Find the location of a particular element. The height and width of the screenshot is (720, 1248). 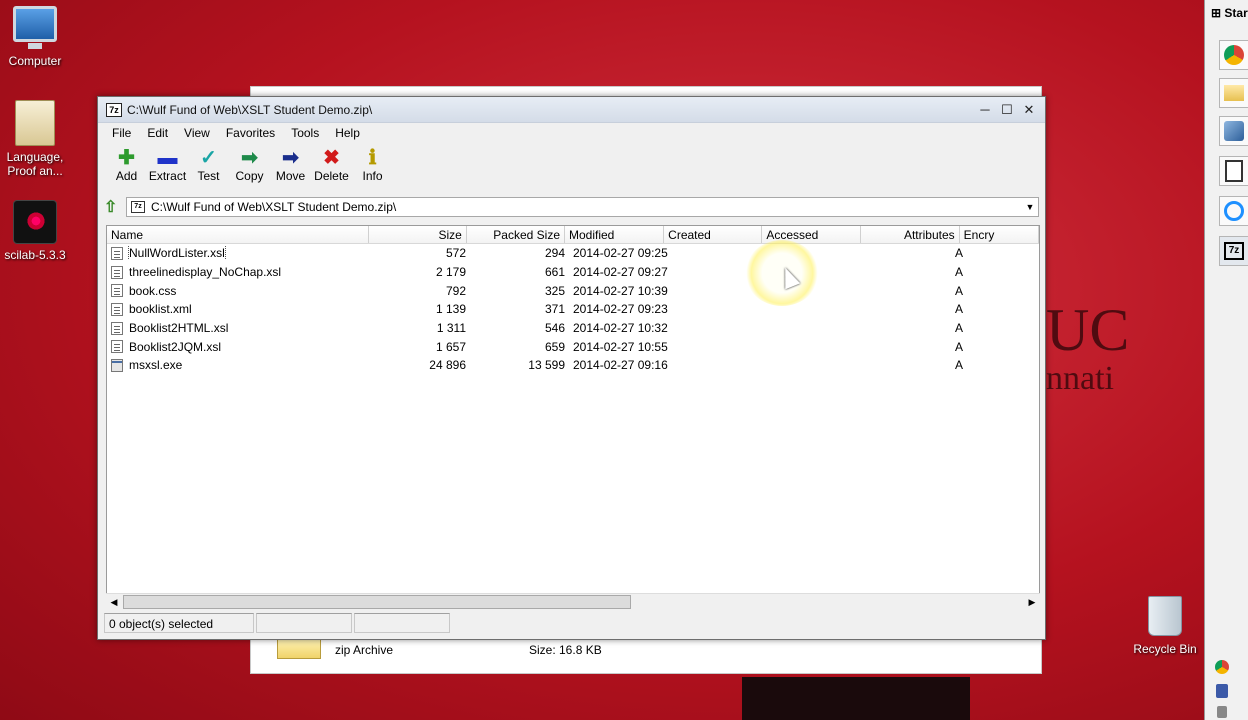

chrome-icon is located at coordinates (1234, 55).